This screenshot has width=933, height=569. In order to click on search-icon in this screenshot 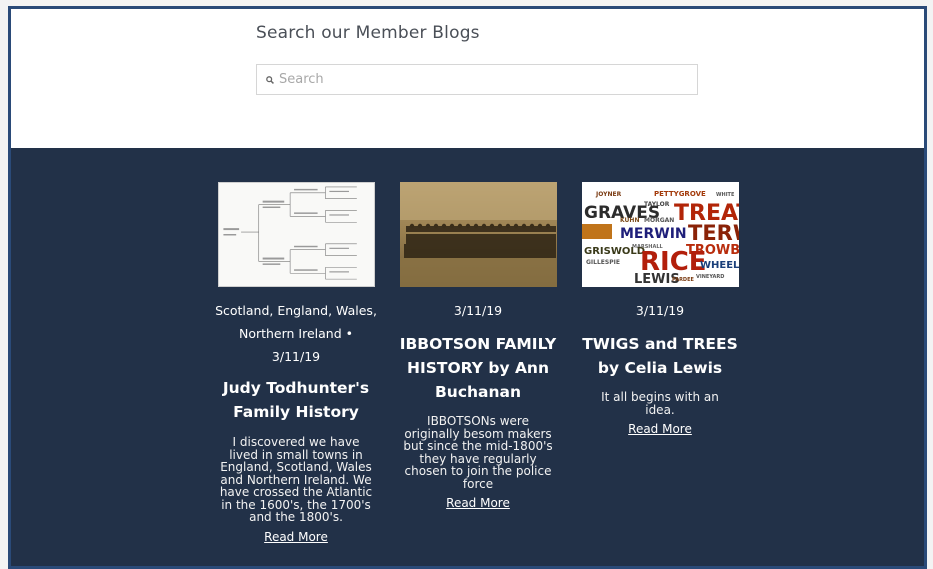, I will do `click(270, 79)`.